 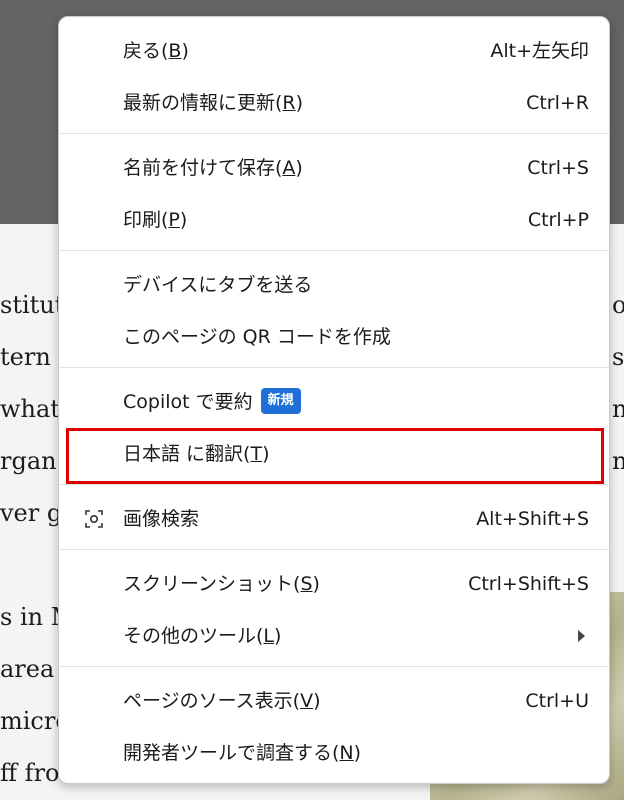 I want to click on menu-item-translate: 日本語 に翻訳(T), so click(x=334, y=454).